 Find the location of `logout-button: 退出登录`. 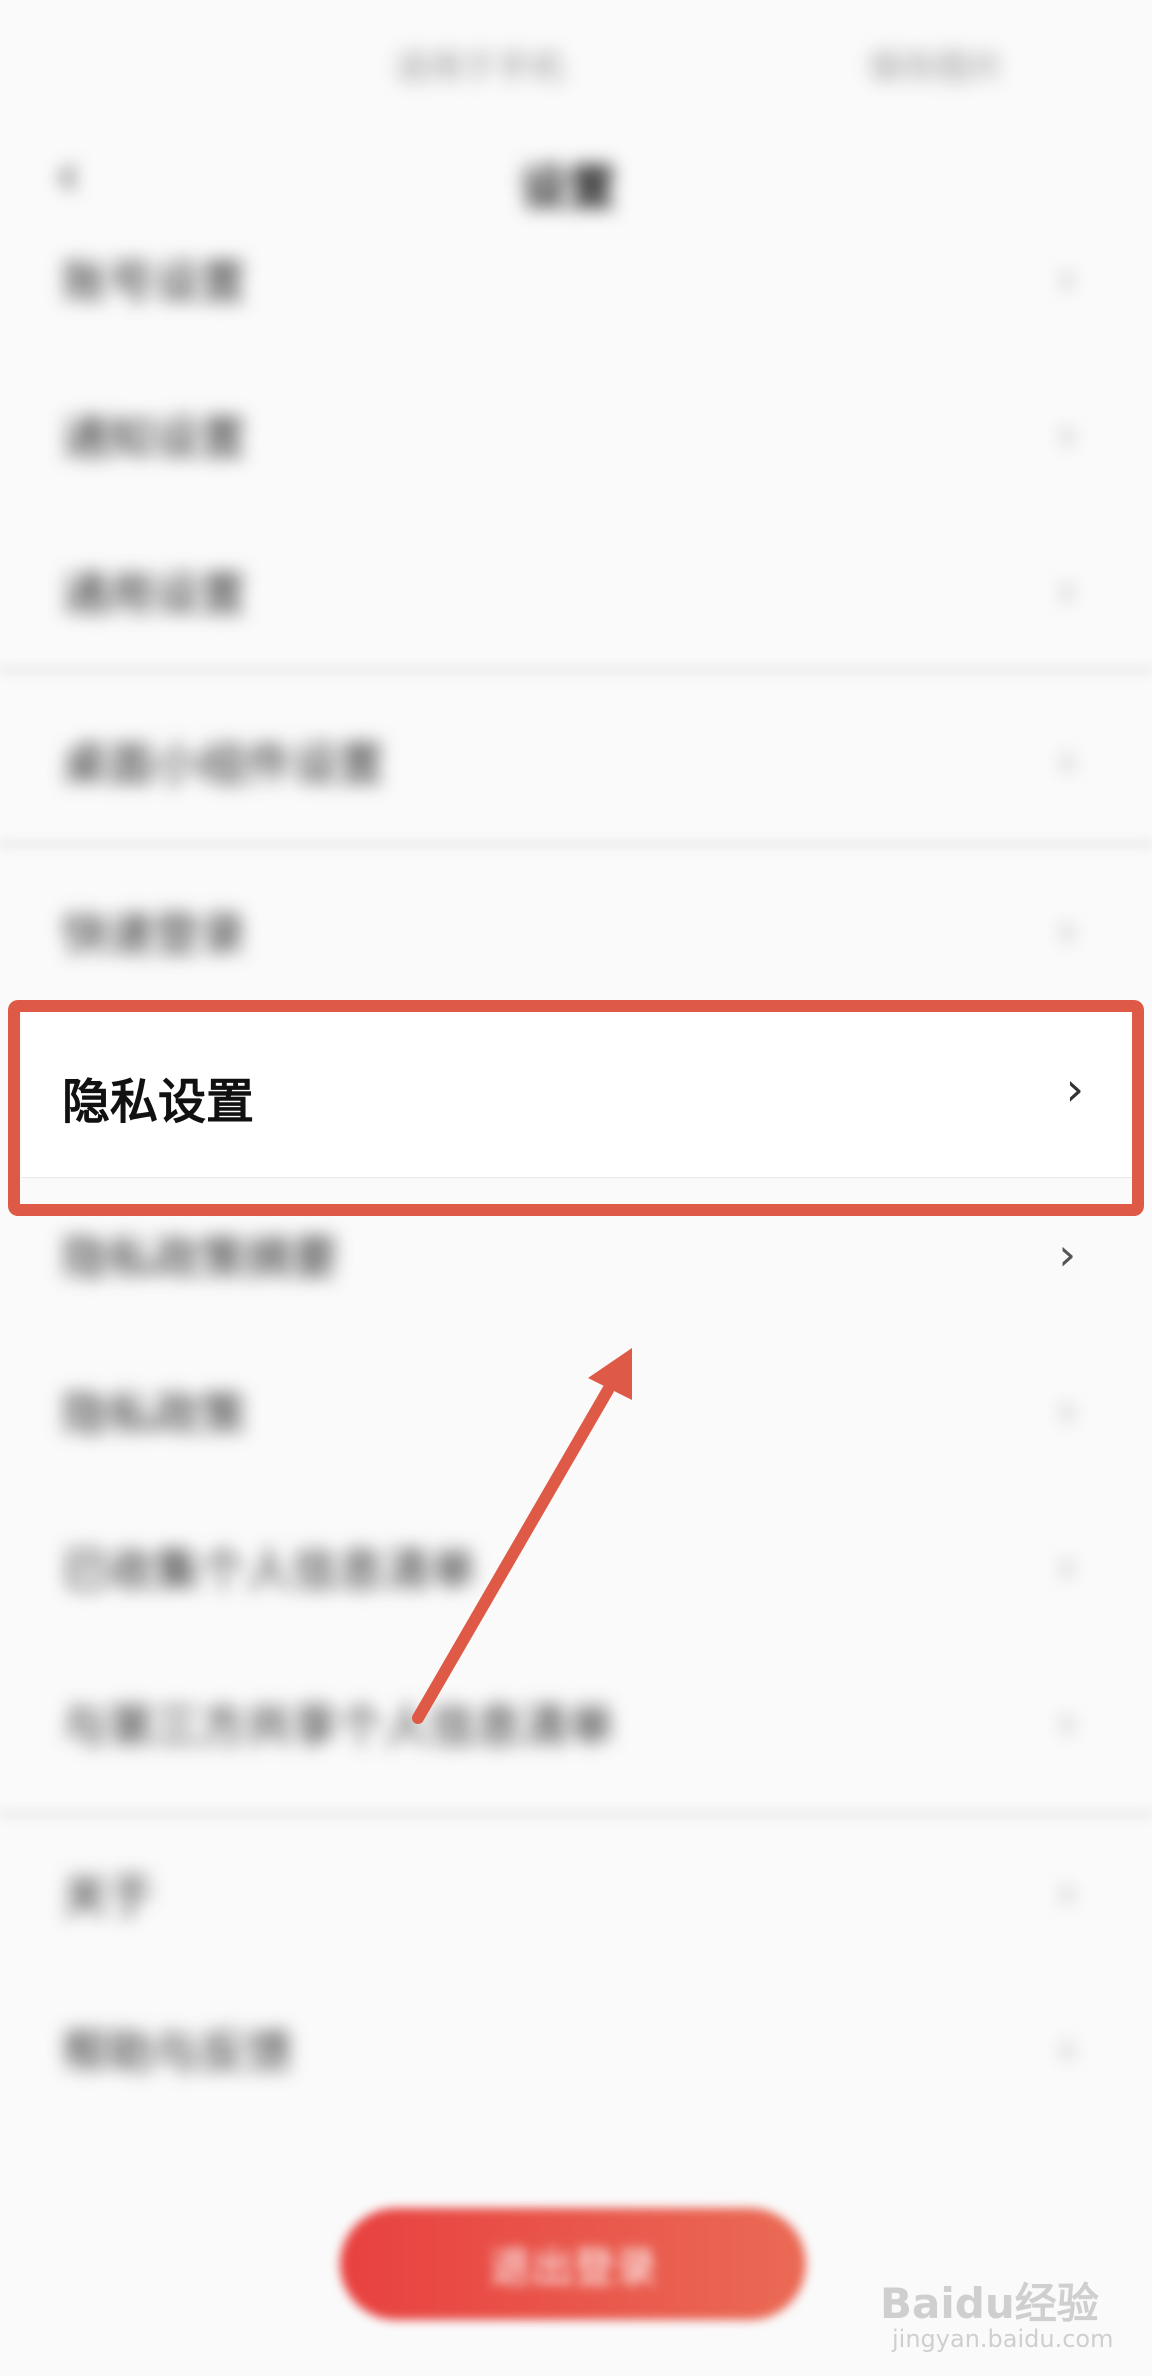

logout-button: 退出登录 is located at coordinates (573, 2264).